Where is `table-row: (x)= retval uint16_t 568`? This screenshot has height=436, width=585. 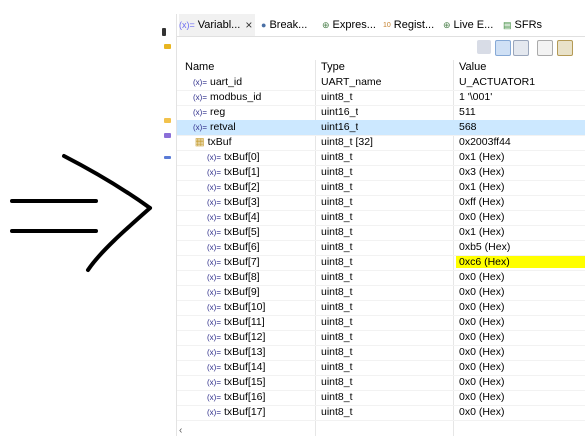 table-row: (x)= retval uint16_t 568 is located at coordinates (381, 128).